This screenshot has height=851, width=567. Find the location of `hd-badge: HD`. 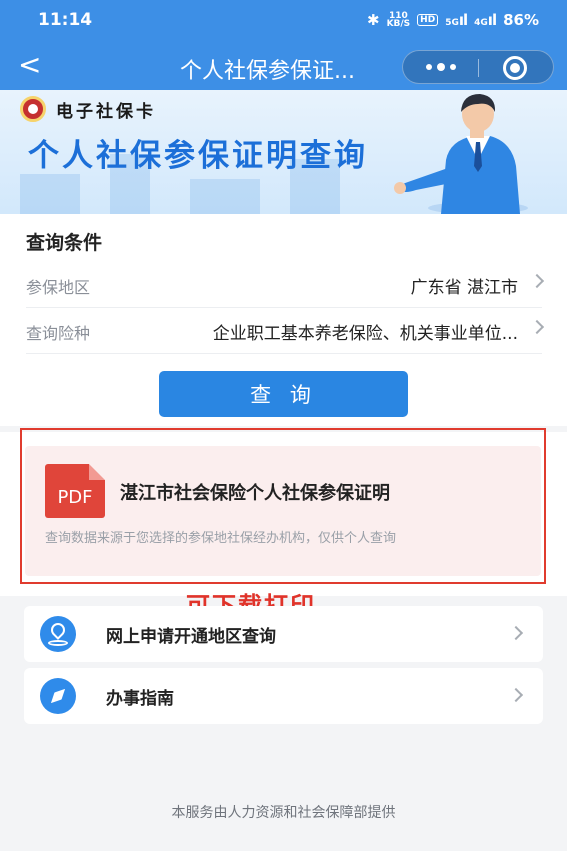

hd-badge: HD is located at coordinates (428, 20).